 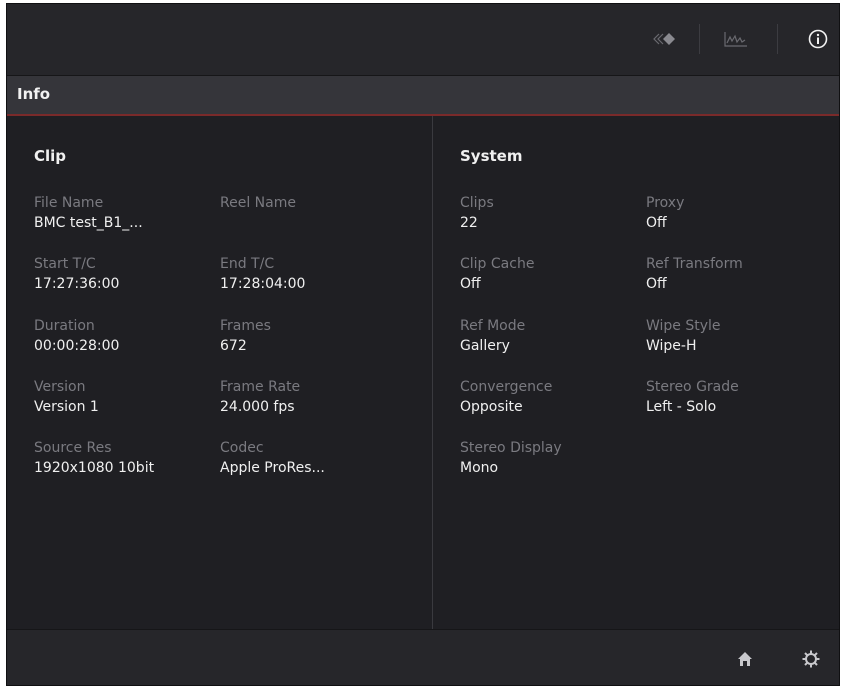 I want to click on field-value: 1920x1080 10bit, so click(x=94, y=468).